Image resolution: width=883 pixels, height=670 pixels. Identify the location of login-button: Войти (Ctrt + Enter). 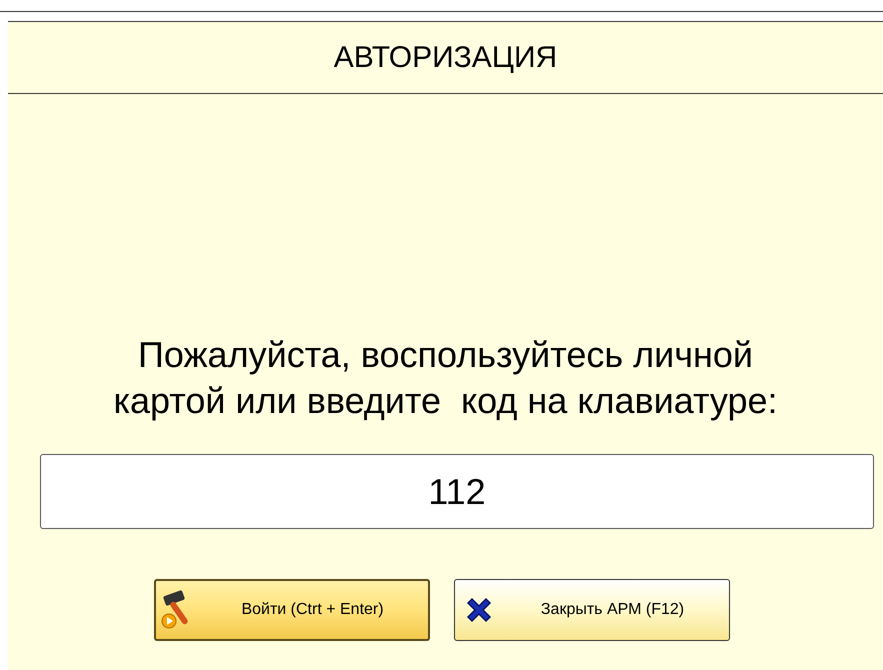
(292, 610).